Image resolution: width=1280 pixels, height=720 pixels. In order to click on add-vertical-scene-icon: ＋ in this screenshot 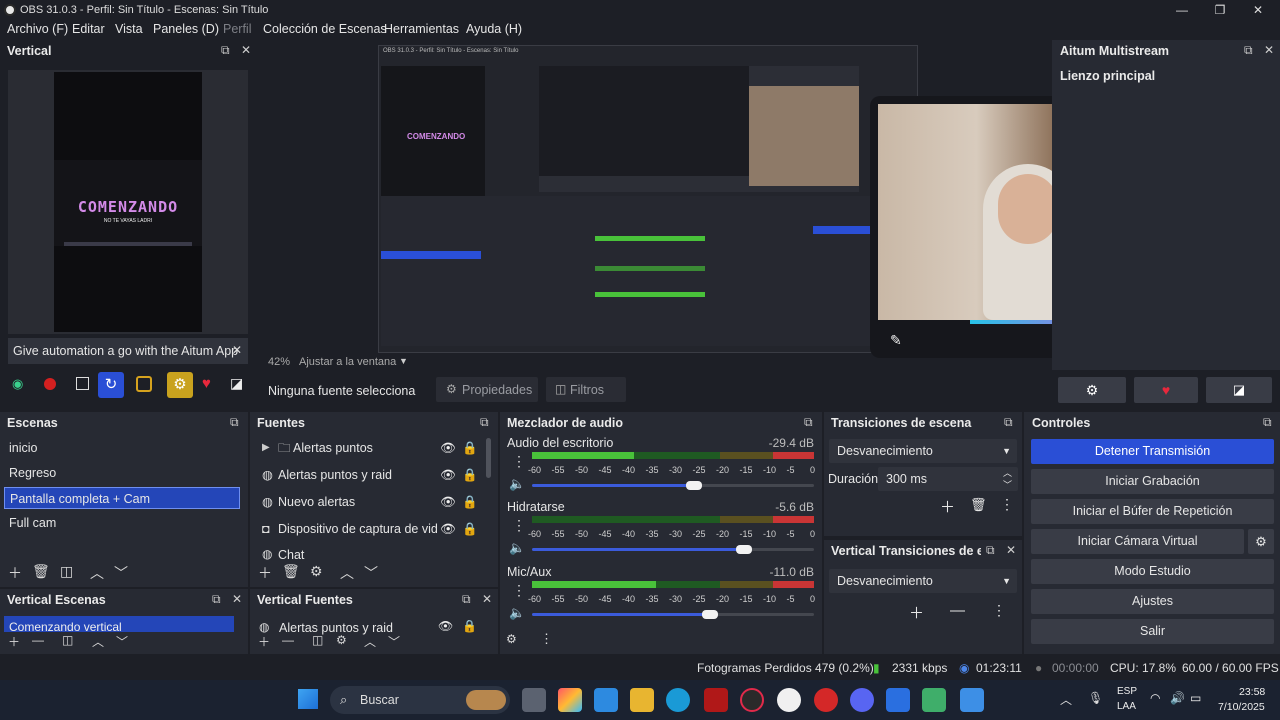, I will do `click(14, 641)`.